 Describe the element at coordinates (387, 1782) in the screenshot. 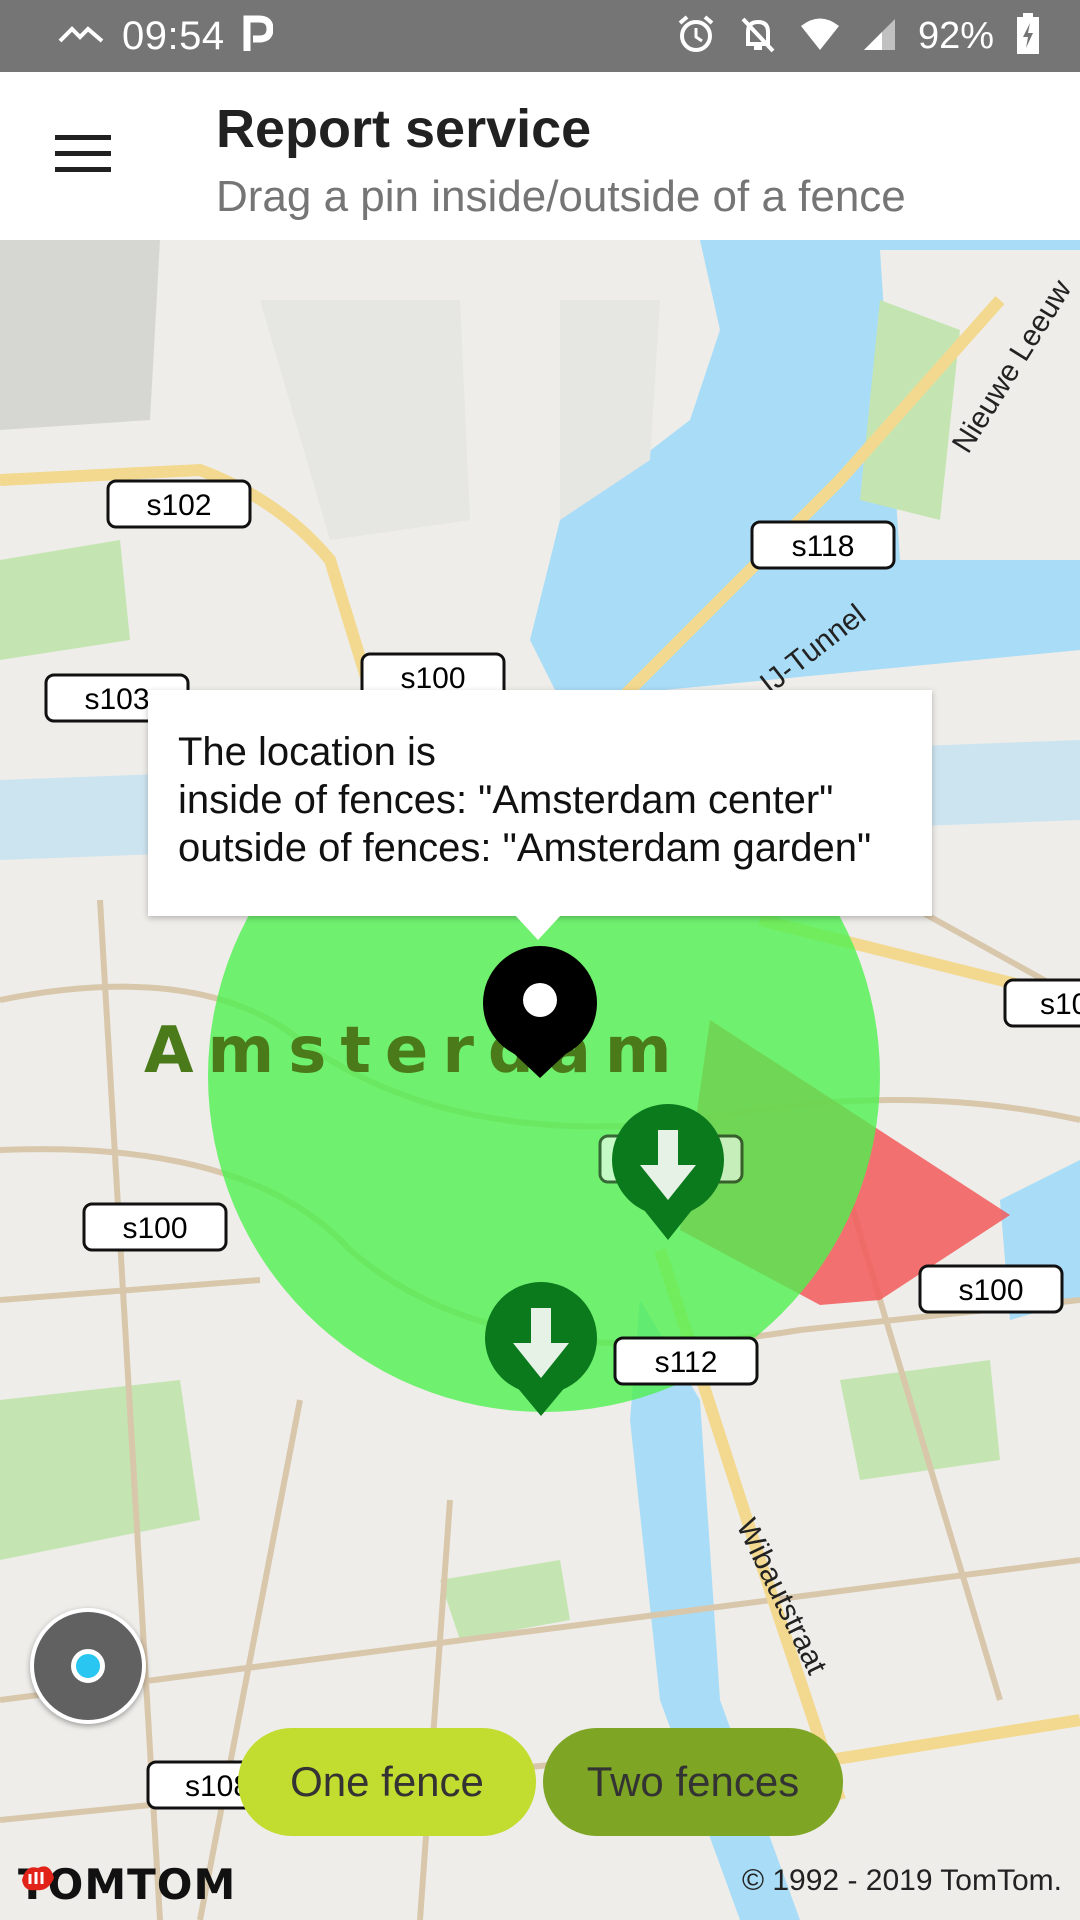

I see `one-fence-button: One fence` at that location.